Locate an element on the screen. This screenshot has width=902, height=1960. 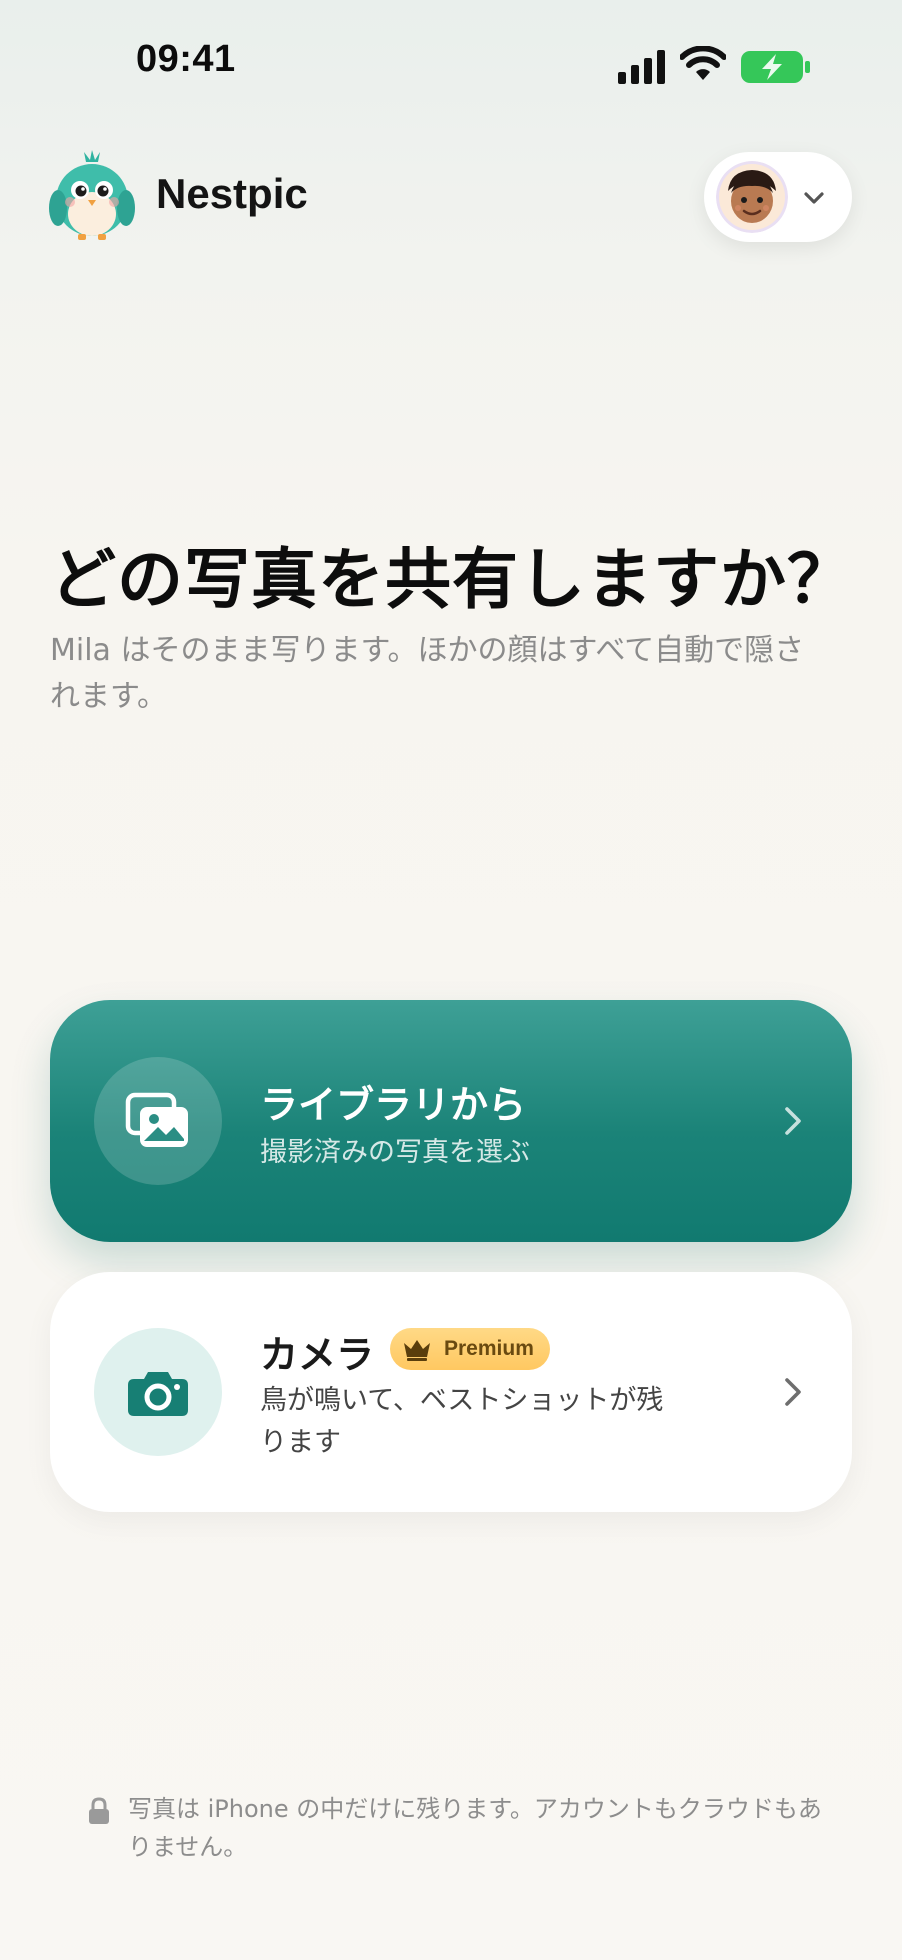
lock-icon is located at coordinates (99, 1810).